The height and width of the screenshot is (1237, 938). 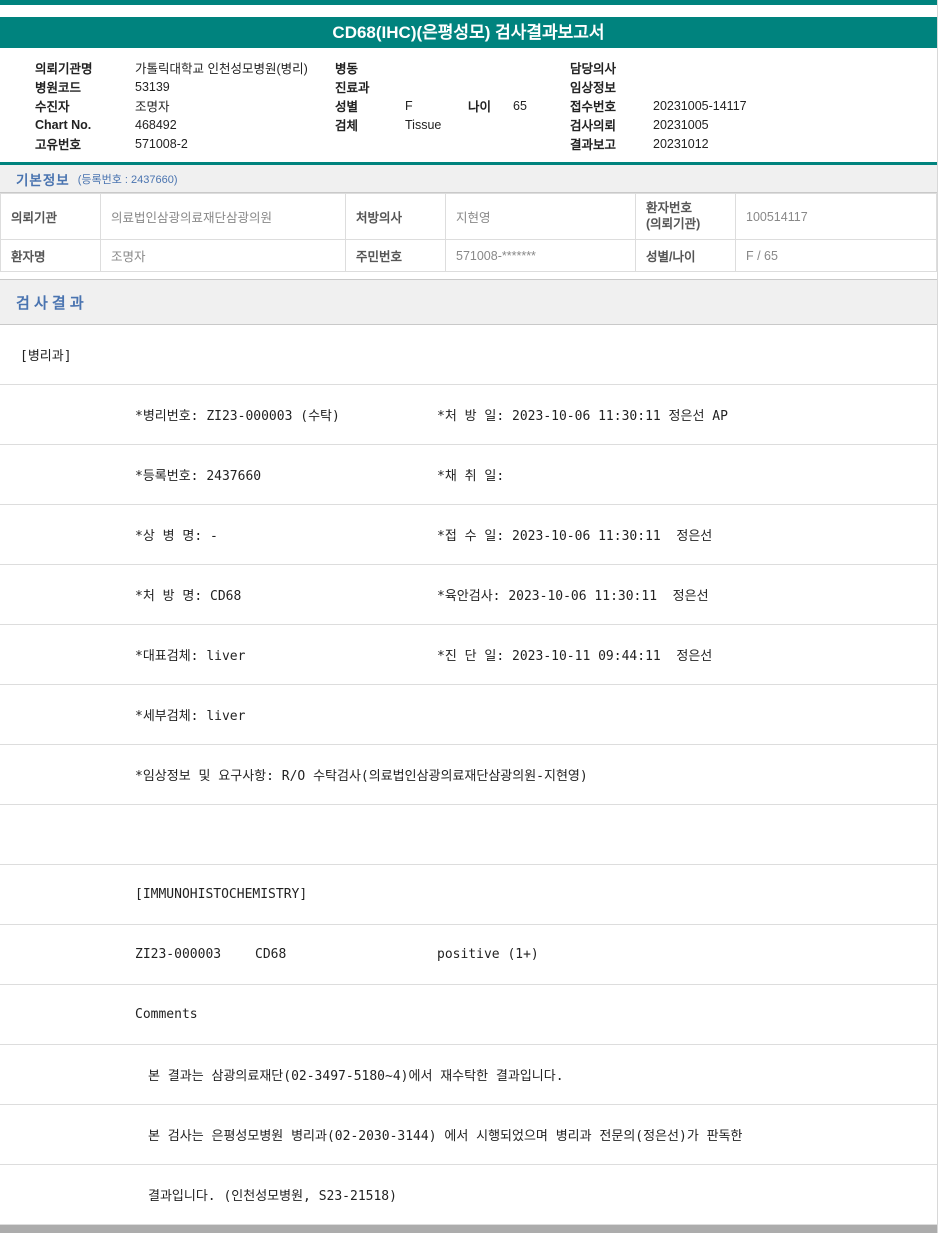 What do you see at coordinates (468, 1229) in the screenshot?
I see `footer-bar` at bounding box center [468, 1229].